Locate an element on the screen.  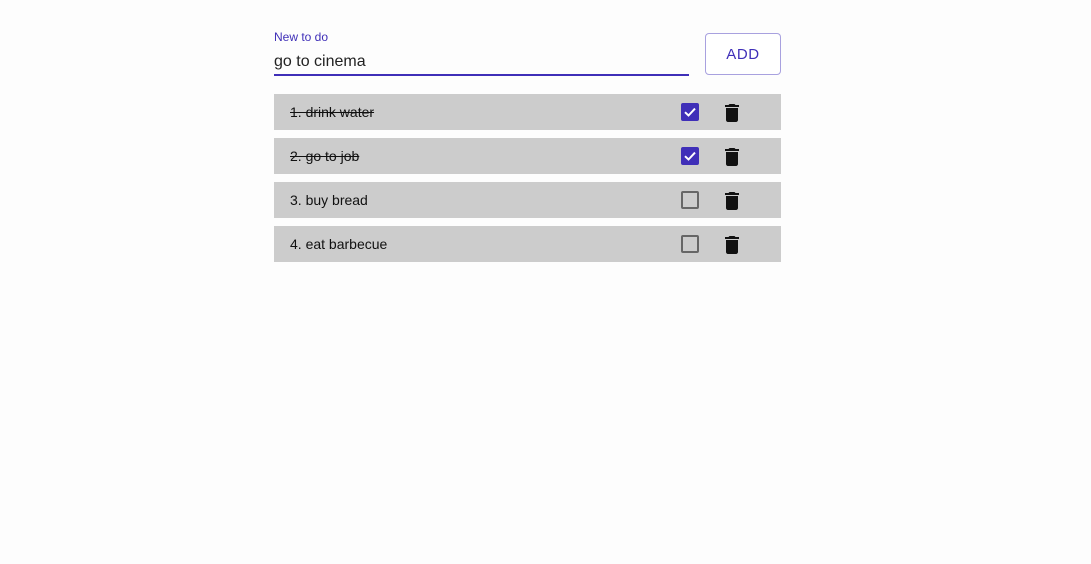
todo-item: 4. eat barbecue is located at coordinates (527, 244).